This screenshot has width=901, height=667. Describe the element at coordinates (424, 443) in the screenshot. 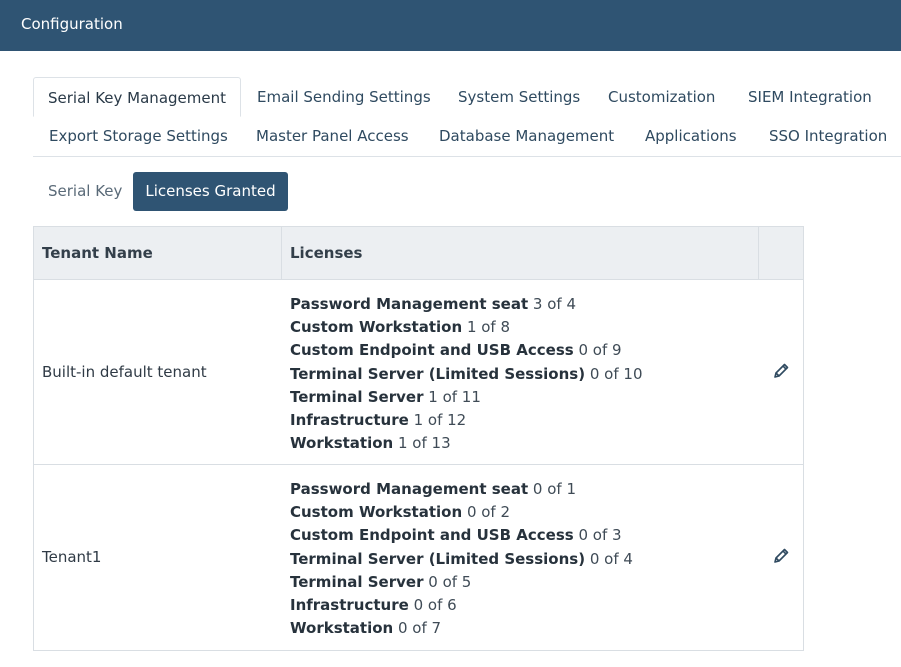

I see `license-count: 1 of 13` at that location.